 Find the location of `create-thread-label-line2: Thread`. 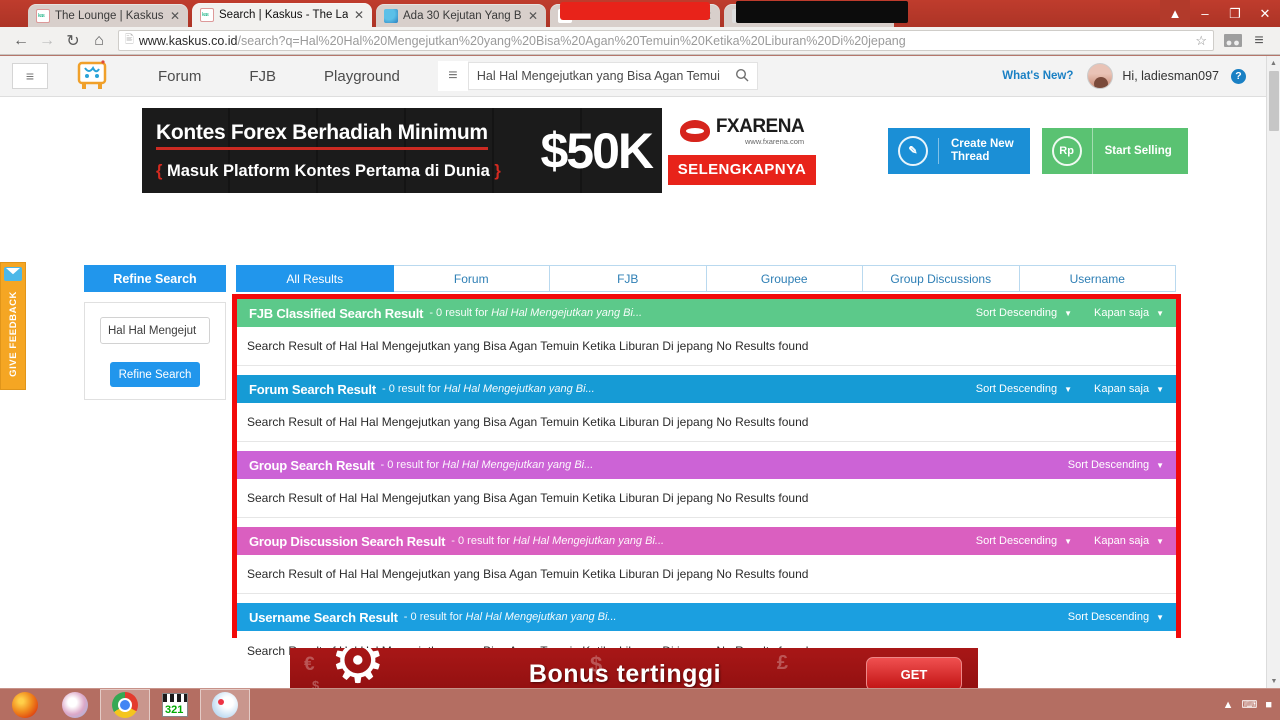

create-thread-label-line2: Thread is located at coordinates (970, 156).